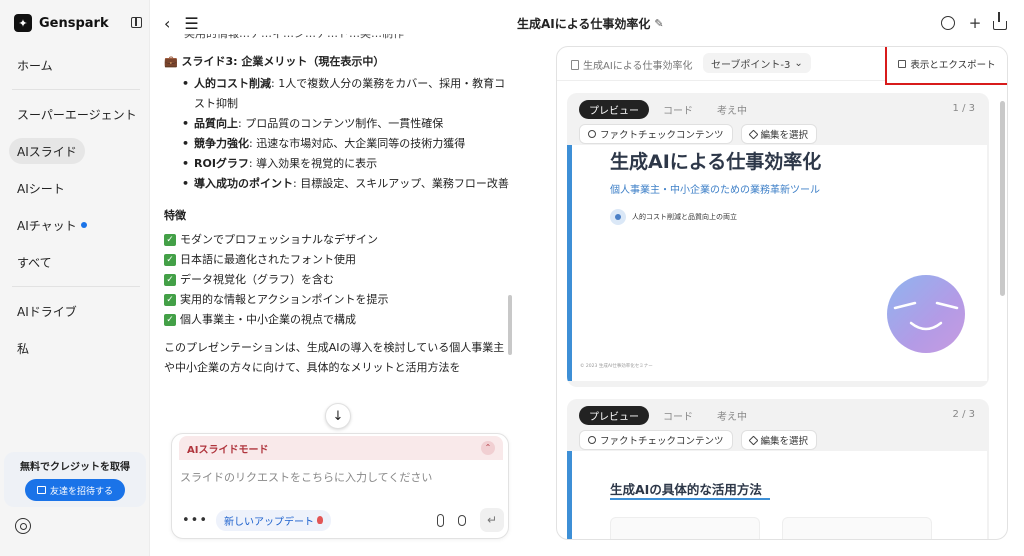 The height and width of the screenshot is (556, 1024). I want to click on sidebar-item-label: AIシート, so click(41, 188).